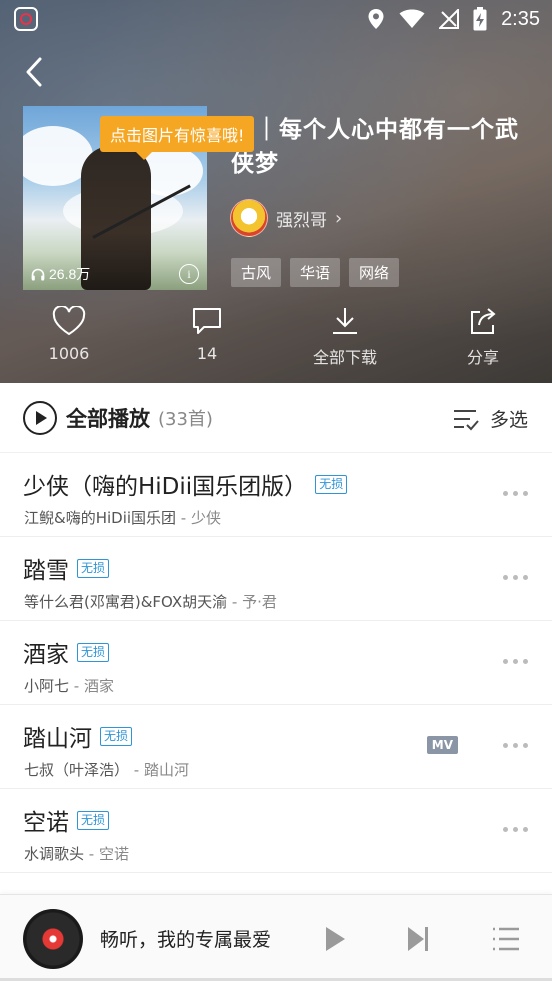 The image size is (552, 981). What do you see at coordinates (276, 579) in the screenshot?
I see `song-row: 踏雪 无损 等什么君(邓寓君)&FOX胡天渝 - 予·君` at bounding box center [276, 579].